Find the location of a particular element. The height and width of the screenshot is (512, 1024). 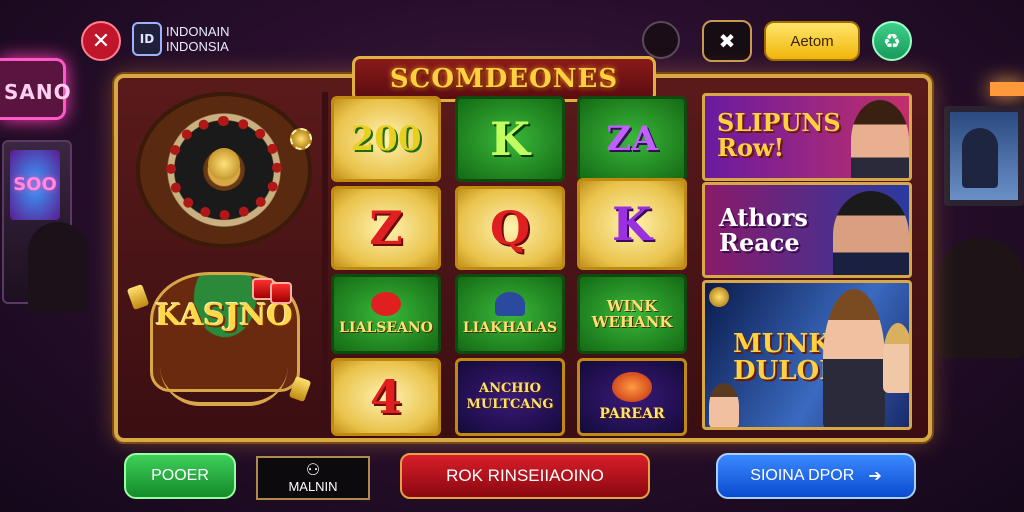

slot-cell-label: WINK WEHANK is located at coordinates (632, 314).